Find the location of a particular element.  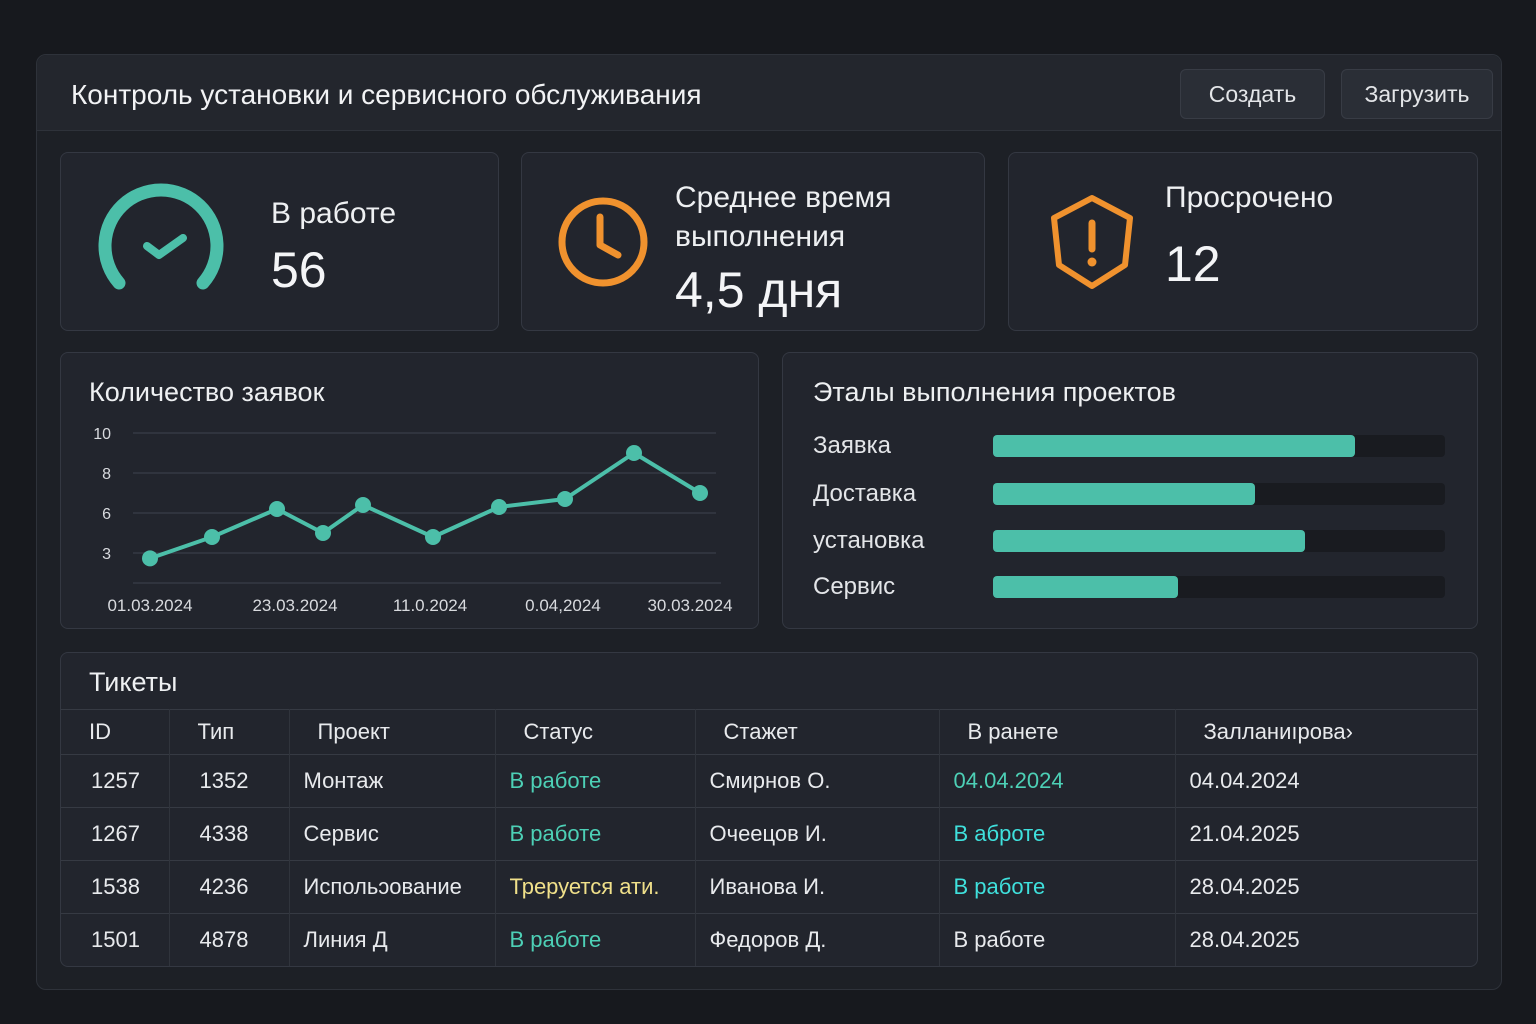

upload-button: Загрузить is located at coordinates (1417, 94).